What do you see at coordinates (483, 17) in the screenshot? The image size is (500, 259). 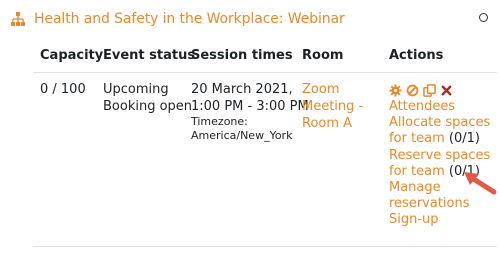 I see `radio-circle` at bounding box center [483, 17].